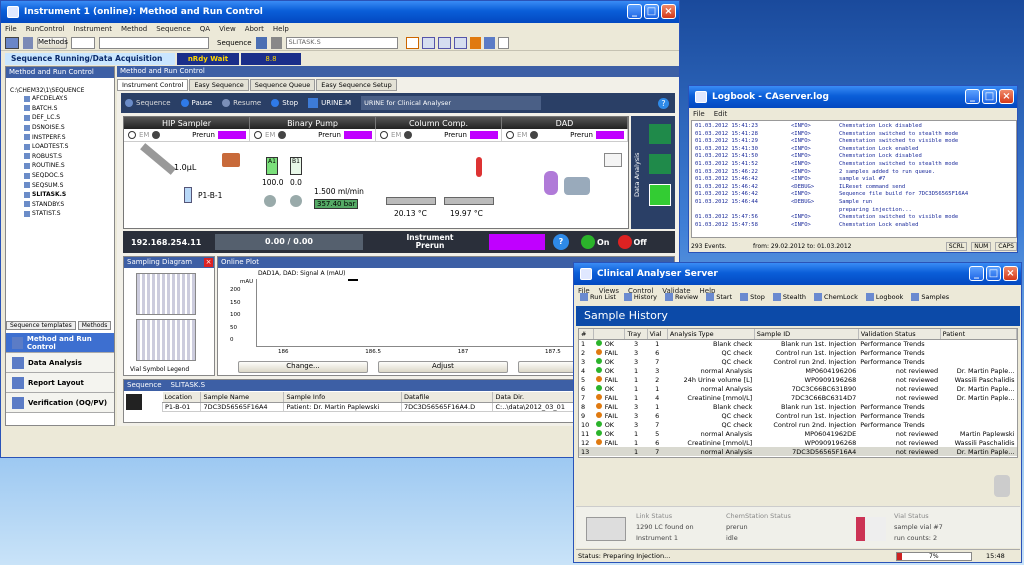 Image resolution: width=1024 pixels, height=565 pixels. What do you see at coordinates (69, 109) in the screenshot?
I see `tree-item: BATCH.S` at bounding box center [69, 109].